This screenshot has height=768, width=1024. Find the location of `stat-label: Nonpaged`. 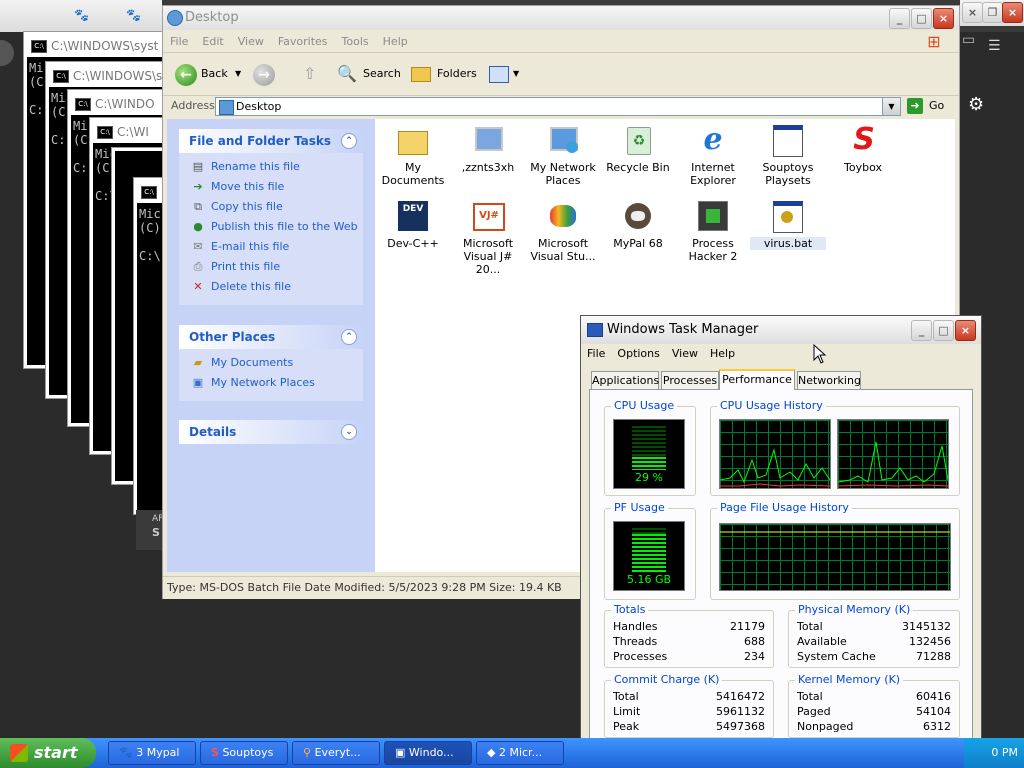

stat-label: Nonpaged is located at coordinates (825, 726).